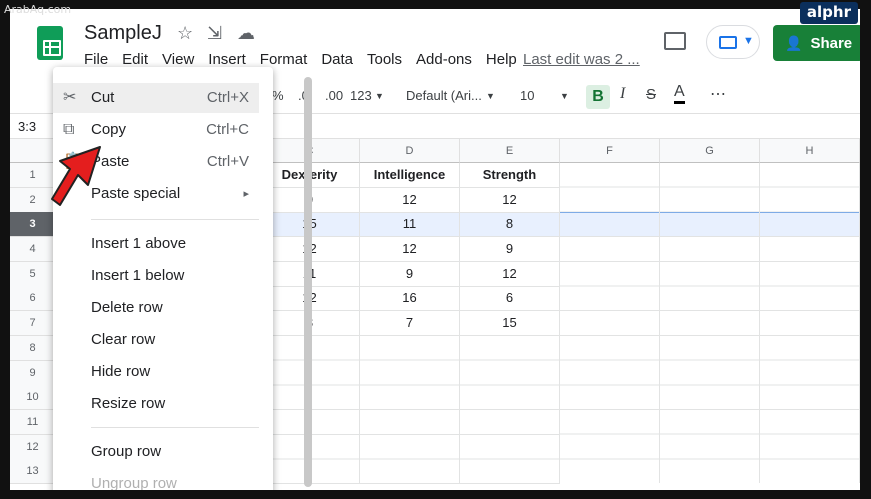  I want to click on row-header-3: 3, so click(33, 224).